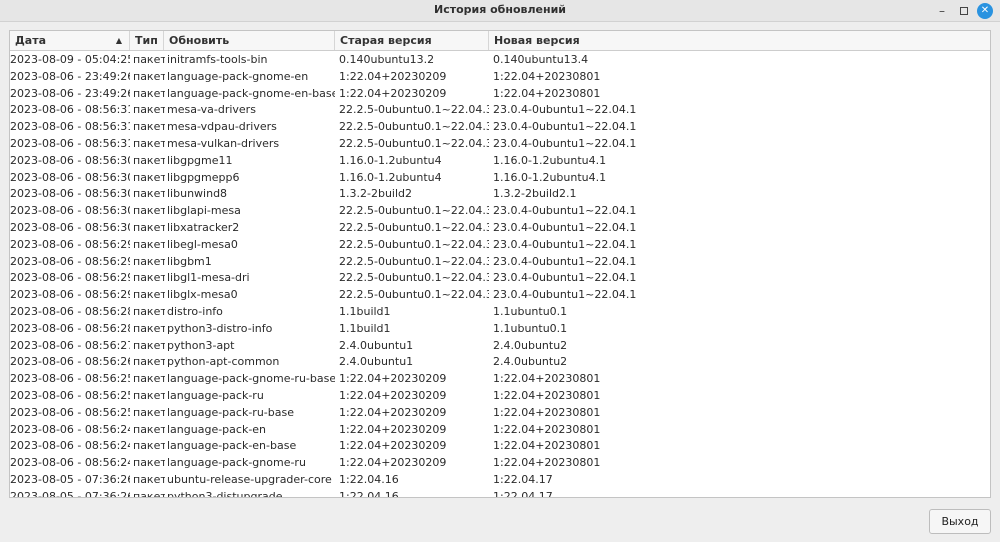 Image resolution: width=1000 pixels, height=542 pixels. I want to click on package-cell: libgbm1, so click(189, 261).